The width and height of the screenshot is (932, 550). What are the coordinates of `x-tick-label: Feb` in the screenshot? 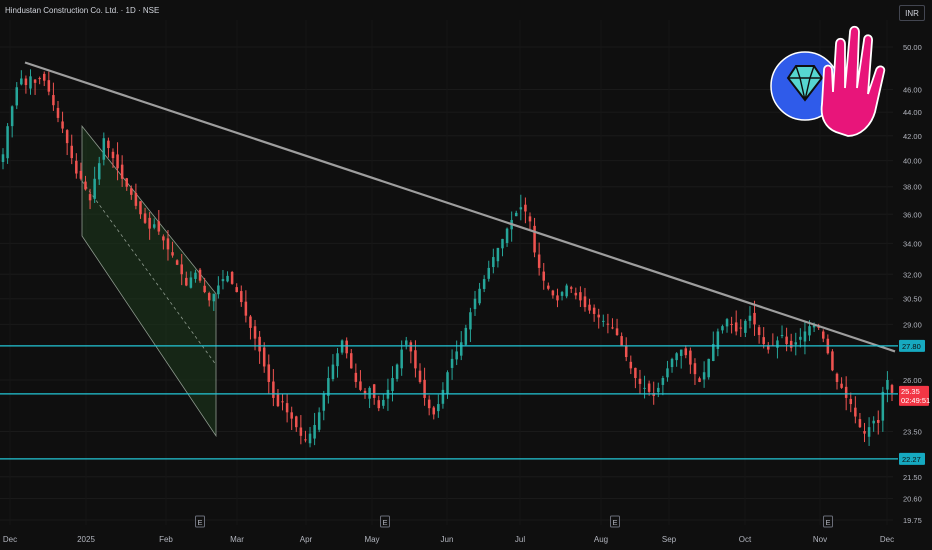 It's located at (166, 539).